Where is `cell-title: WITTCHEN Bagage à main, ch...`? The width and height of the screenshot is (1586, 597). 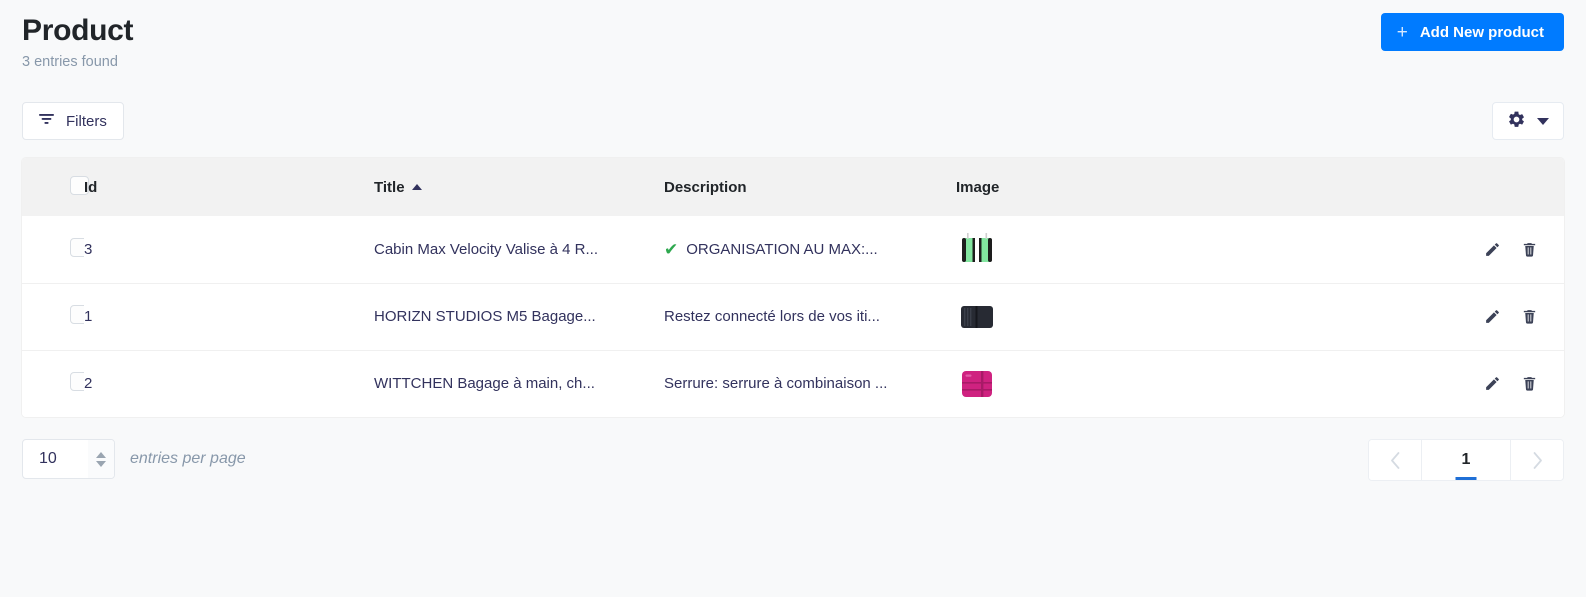
cell-title: WITTCHEN Bagage à main, ch... is located at coordinates (484, 384).